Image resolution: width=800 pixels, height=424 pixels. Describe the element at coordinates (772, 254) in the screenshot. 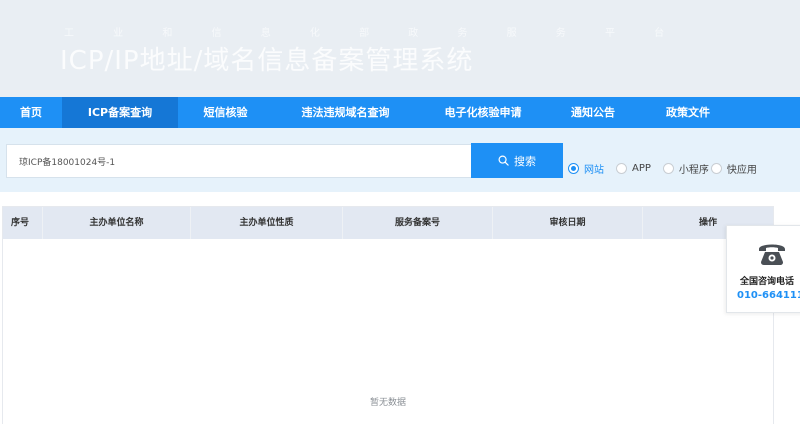

I see `phone-icon` at that location.